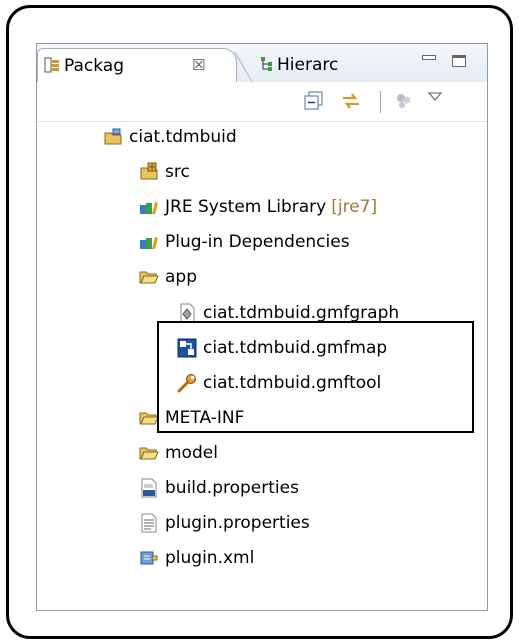 The width and height of the screenshot is (519, 644). What do you see at coordinates (380, 102) in the screenshot?
I see `toolbar-separator` at bounding box center [380, 102].